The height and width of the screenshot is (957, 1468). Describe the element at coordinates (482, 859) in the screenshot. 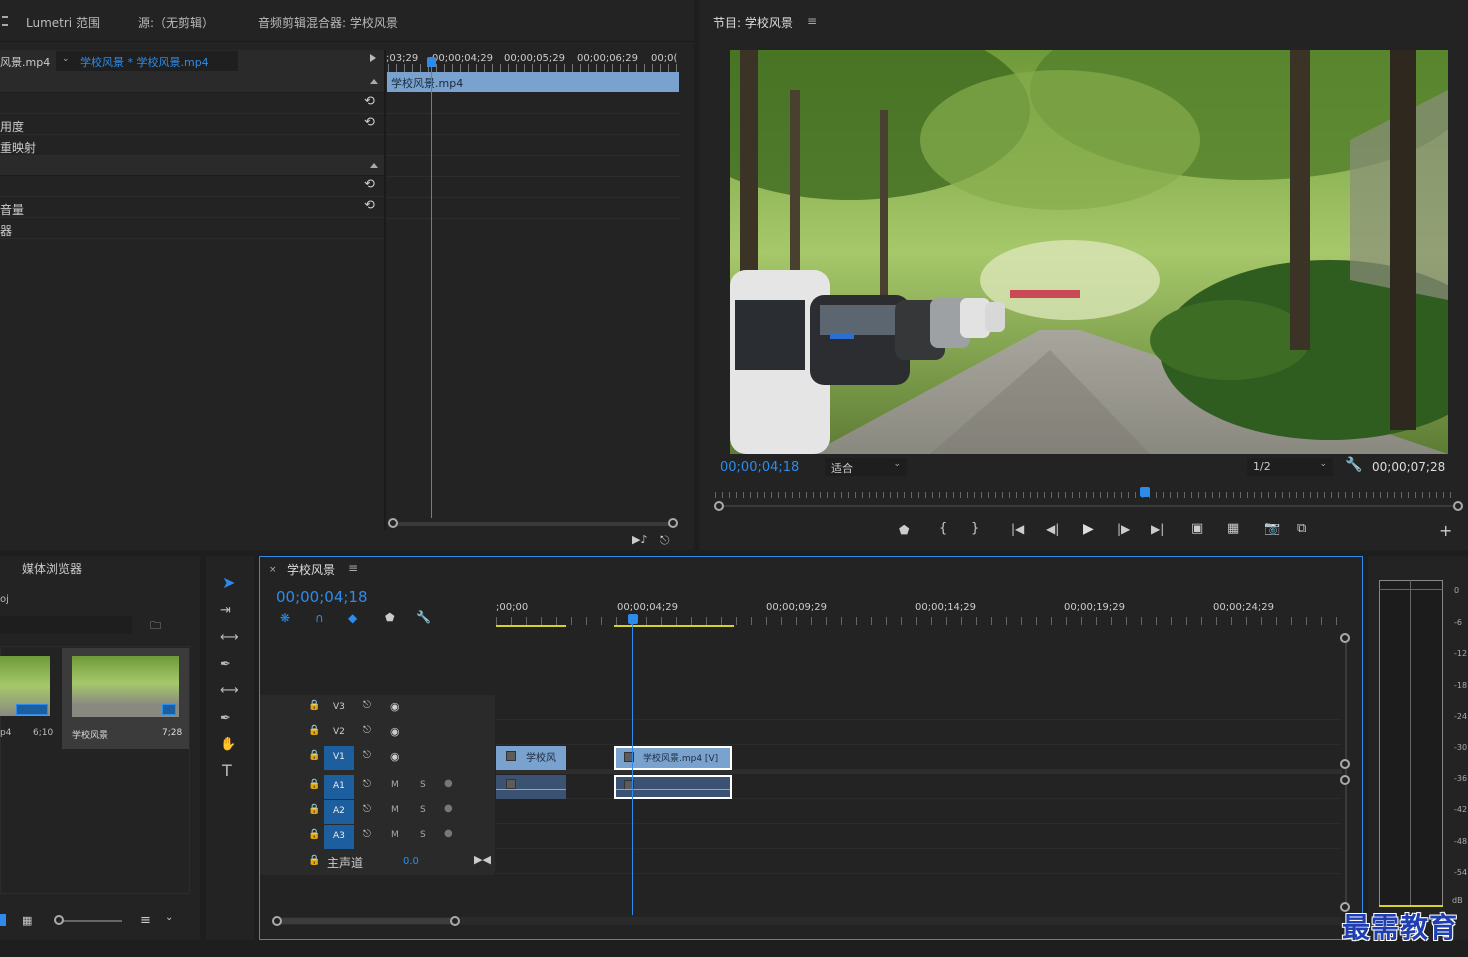

I see `go-to-end-icon: ▶◀` at that location.